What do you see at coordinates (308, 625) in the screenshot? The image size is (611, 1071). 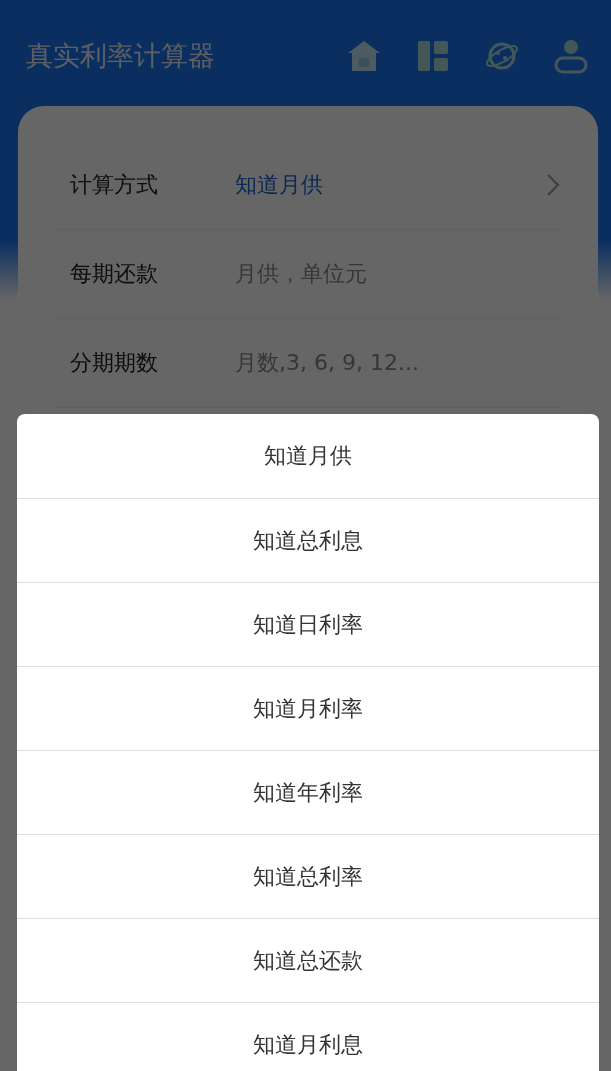 I see `sheet-option: 知道日利率` at bounding box center [308, 625].